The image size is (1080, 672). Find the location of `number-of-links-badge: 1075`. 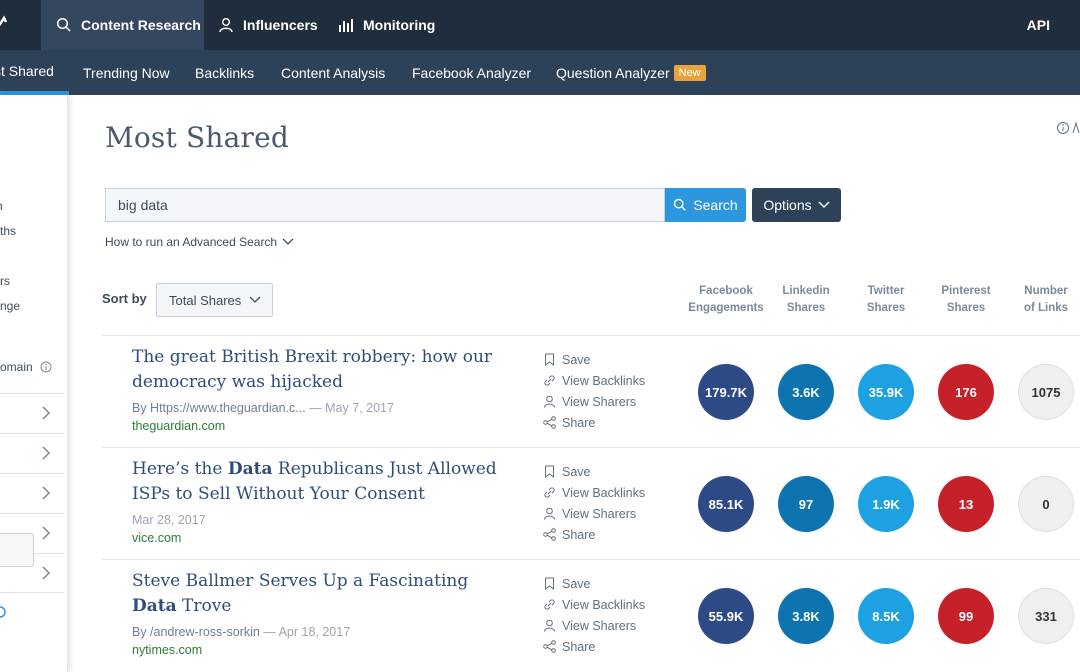

number-of-links-badge: 1075 is located at coordinates (1046, 392).